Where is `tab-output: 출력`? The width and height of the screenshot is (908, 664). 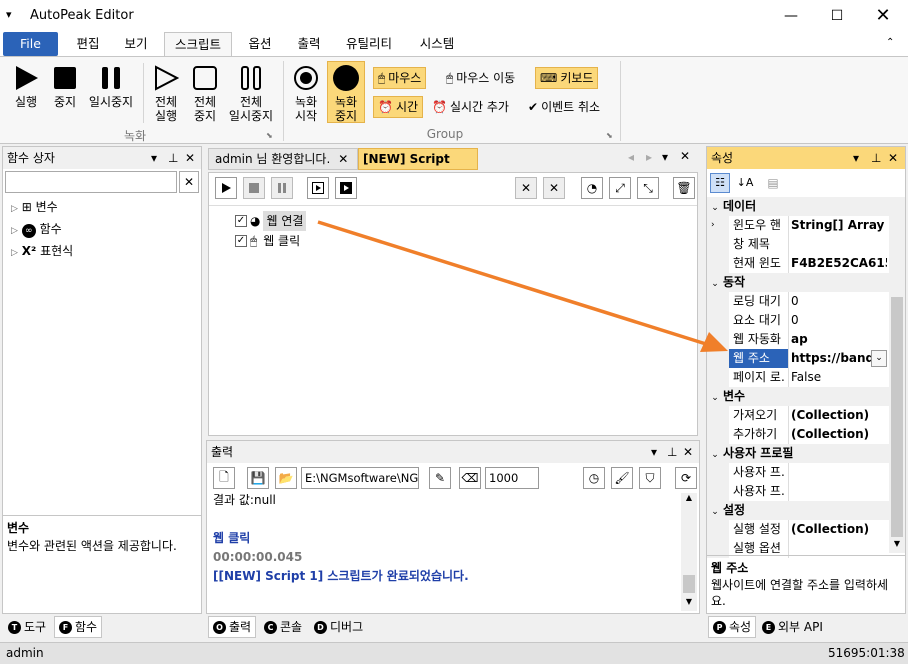
tab-output: 출력 is located at coordinates (309, 44).